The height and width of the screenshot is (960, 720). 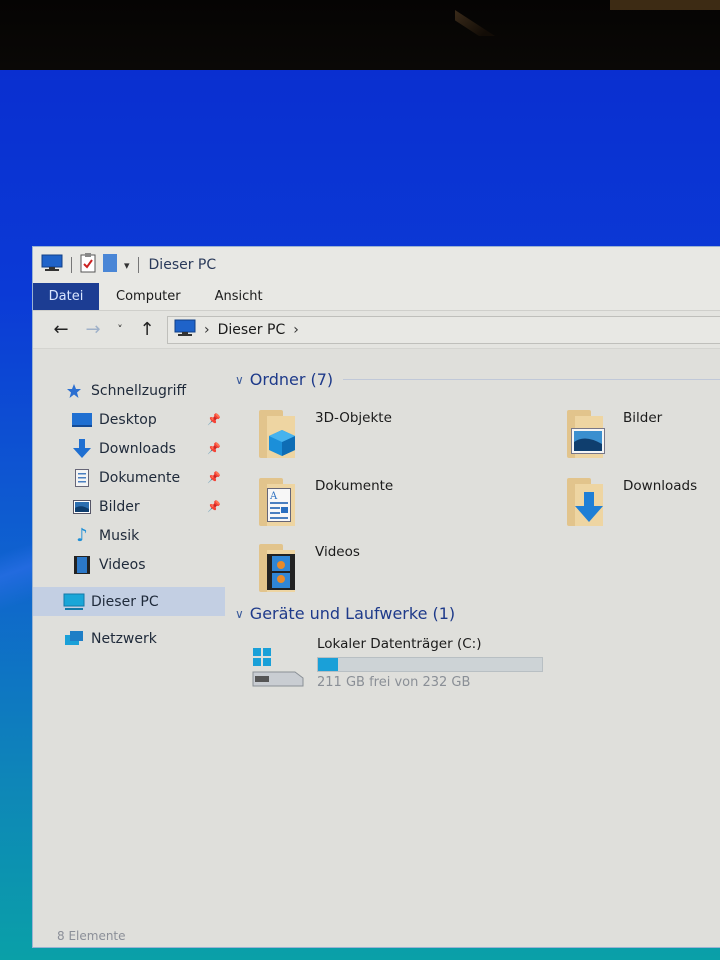 I want to click on sidebar-item-music: ♪ Musik, so click(x=129, y=535).